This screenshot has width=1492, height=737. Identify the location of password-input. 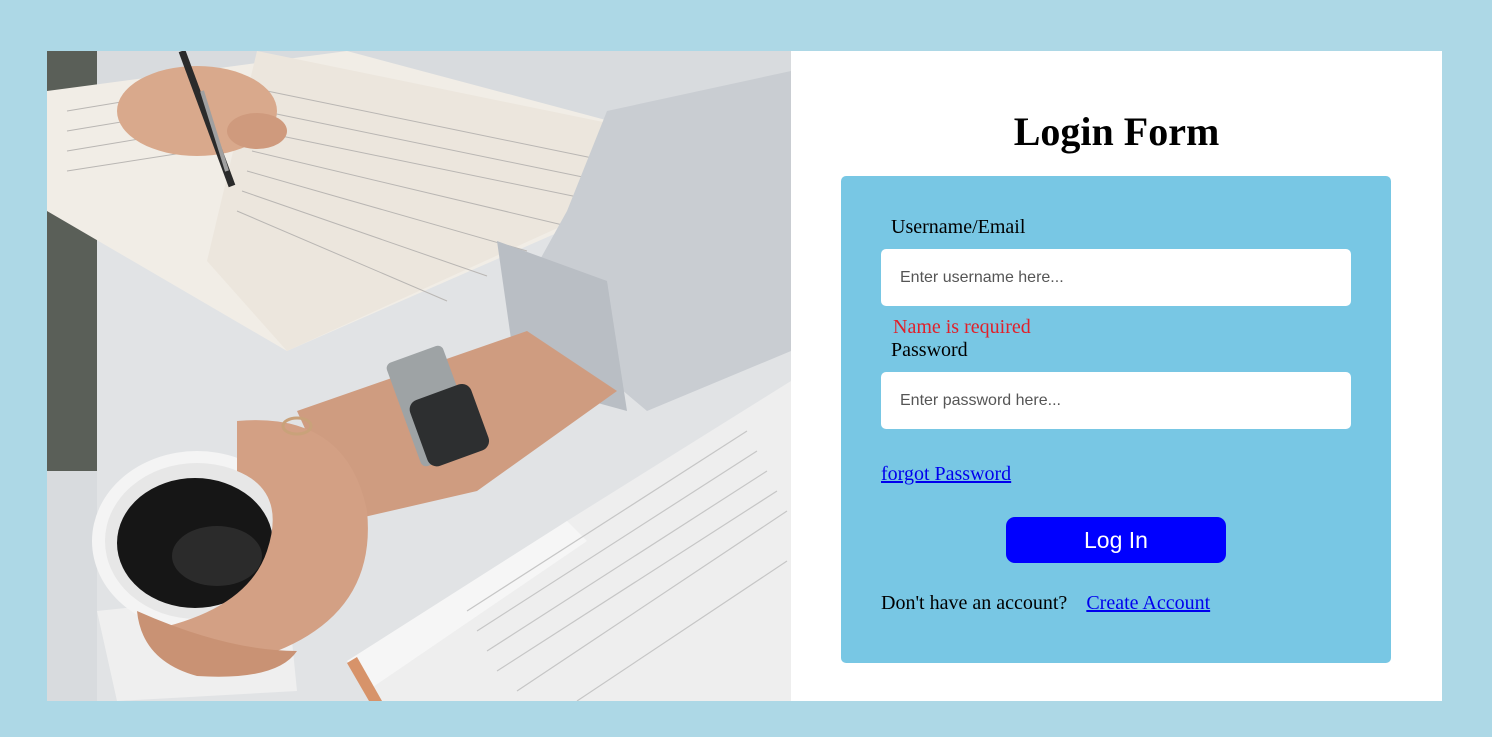
(1116, 400).